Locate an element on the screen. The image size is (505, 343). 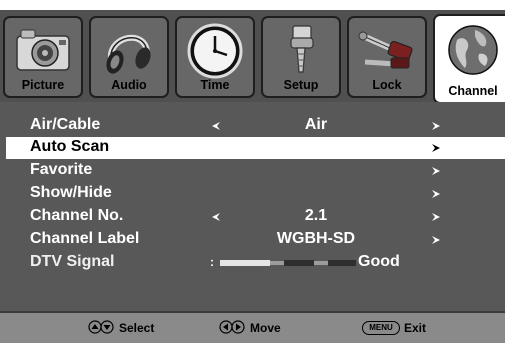
tab-time: Time is located at coordinates (215, 57).